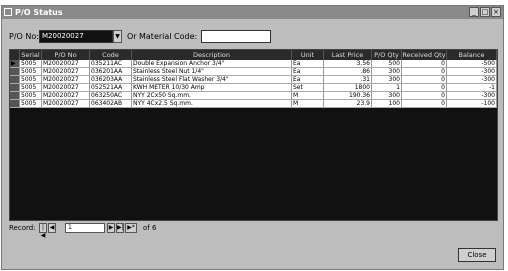 This screenshot has height=271, width=508. Describe the element at coordinates (111, 96) in the screenshot. I see `cell-code: 063250AC` at that location.